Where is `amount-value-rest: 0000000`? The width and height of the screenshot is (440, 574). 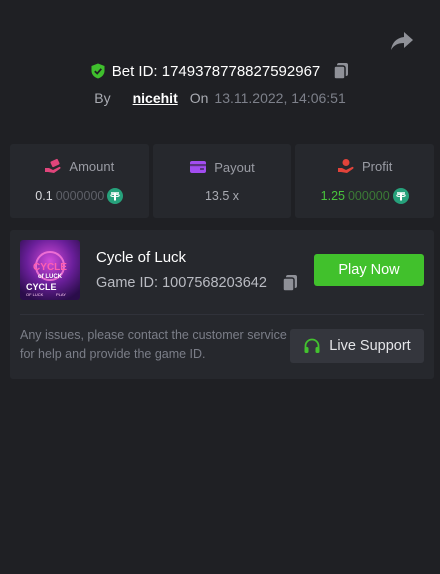
amount-value-rest: 0000000 is located at coordinates (80, 196).